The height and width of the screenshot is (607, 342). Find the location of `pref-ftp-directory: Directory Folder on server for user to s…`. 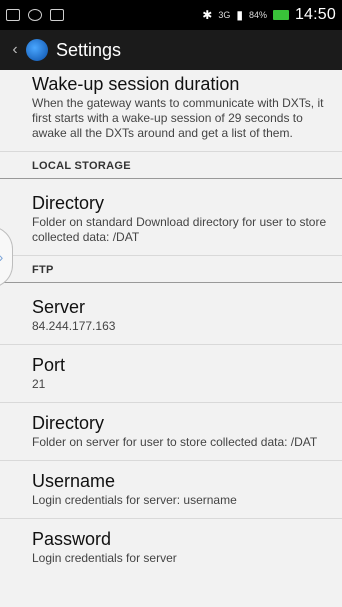

pref-ftp-directory: Directory Folder on server for user to s… is located at coordinates (171, 432).